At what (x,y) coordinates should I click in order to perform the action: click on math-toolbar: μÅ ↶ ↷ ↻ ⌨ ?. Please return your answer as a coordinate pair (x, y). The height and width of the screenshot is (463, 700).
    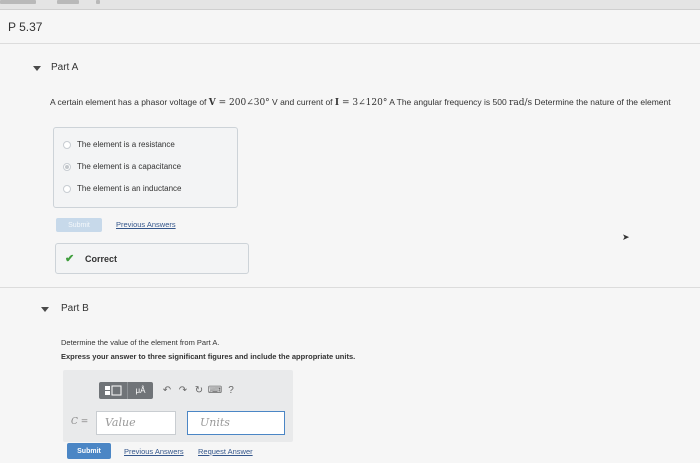
    Looking at the image, I should click on (169, 390).